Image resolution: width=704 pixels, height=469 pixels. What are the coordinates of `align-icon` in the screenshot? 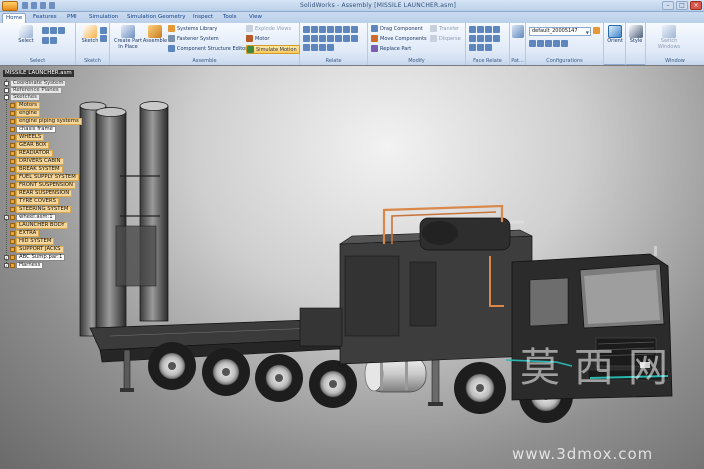 It's located at (314, 29).